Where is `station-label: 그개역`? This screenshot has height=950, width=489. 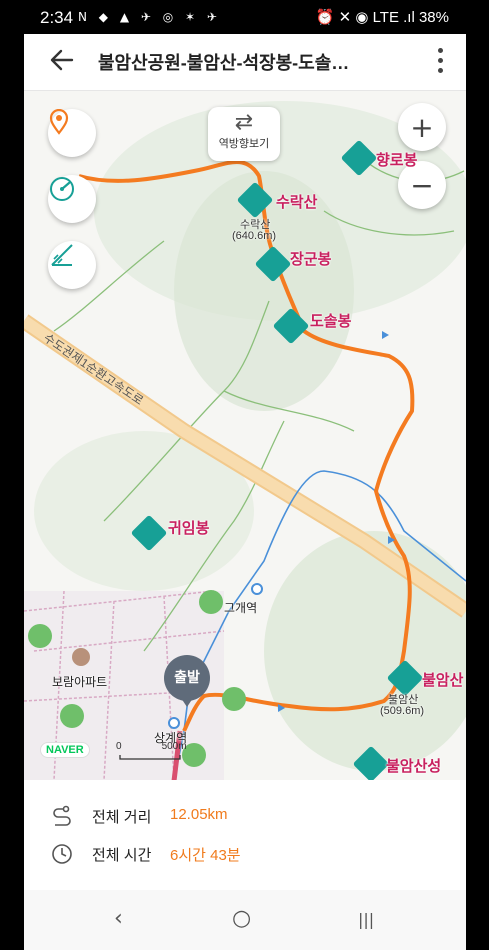
station-label: 그개역 is located at coordinates (240, 607).